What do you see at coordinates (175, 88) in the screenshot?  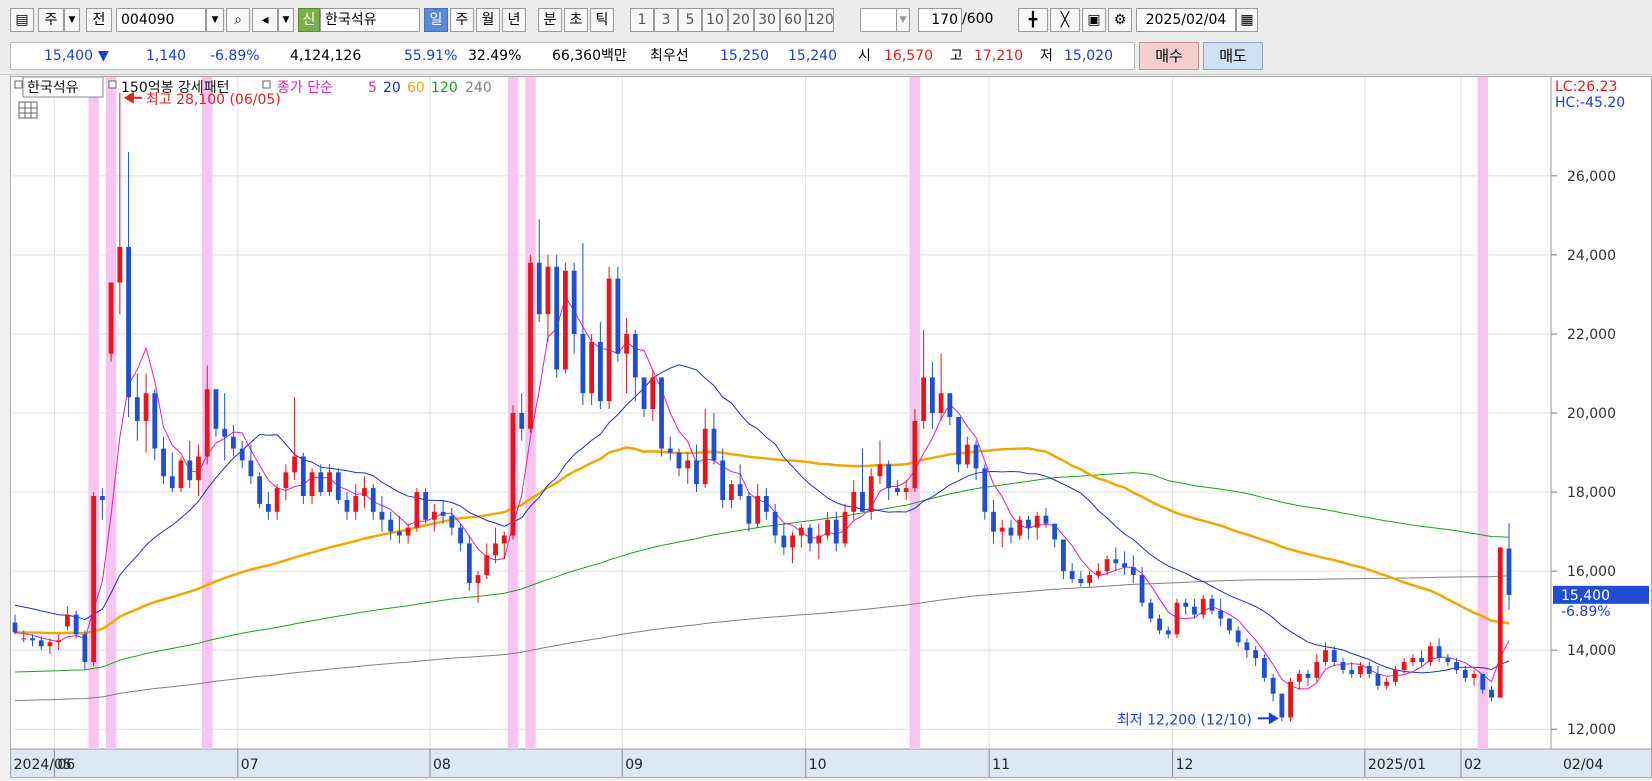 I see `legend-pattern: 150억봉 강세패턴` at bounding box center [175, 88].